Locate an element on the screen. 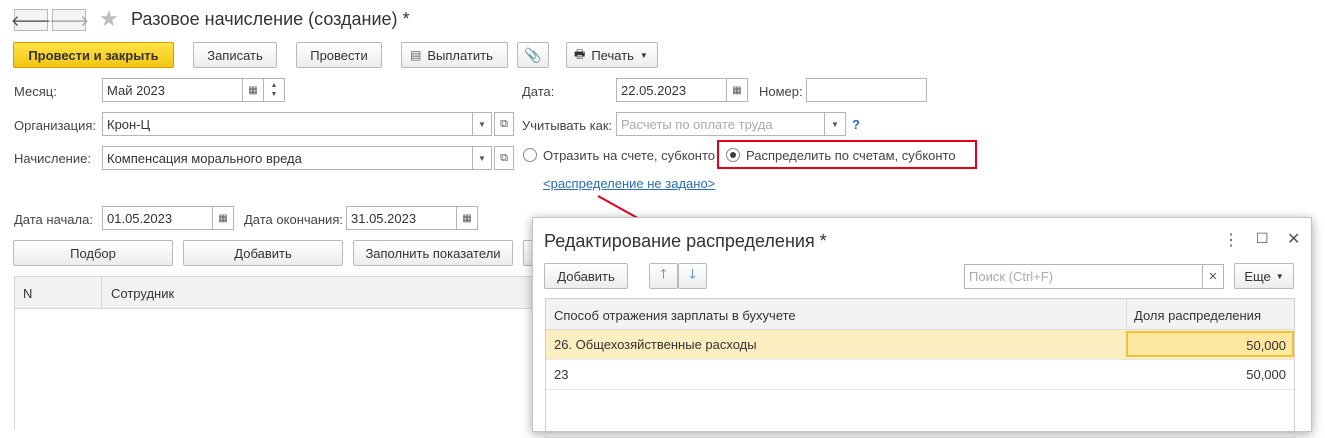  move-down-button: 🡓 is located at coordinates (692, 276).